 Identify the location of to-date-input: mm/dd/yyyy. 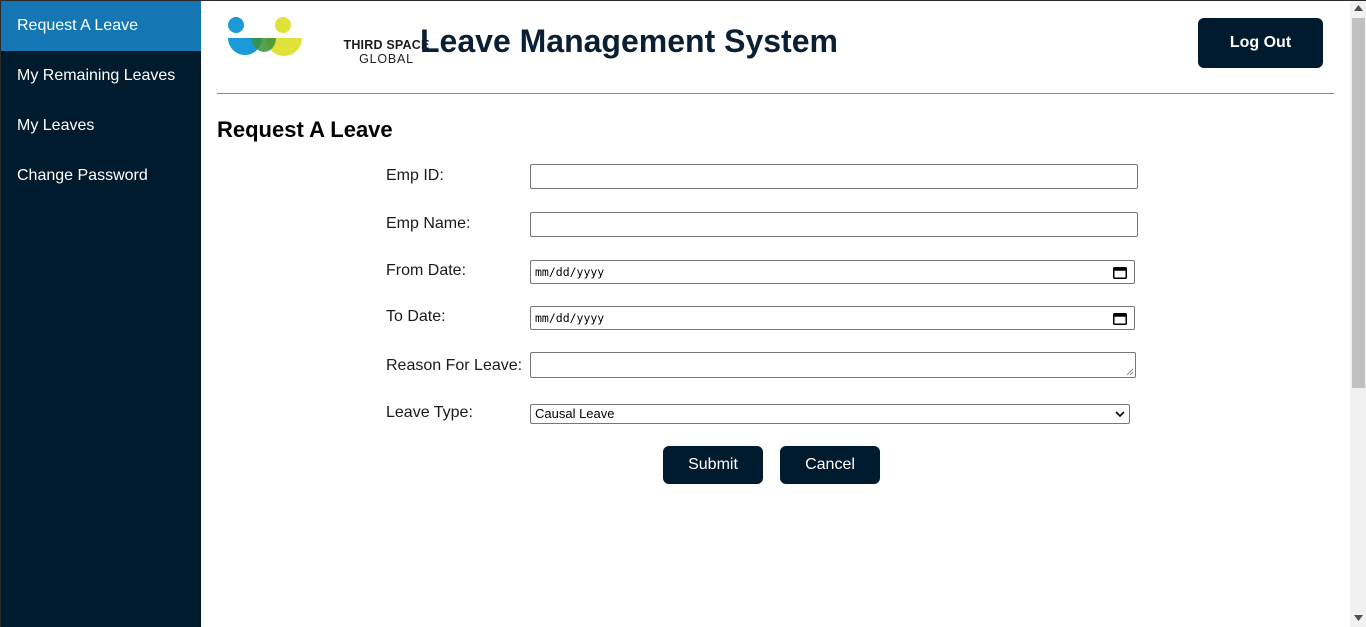
(832, 318).